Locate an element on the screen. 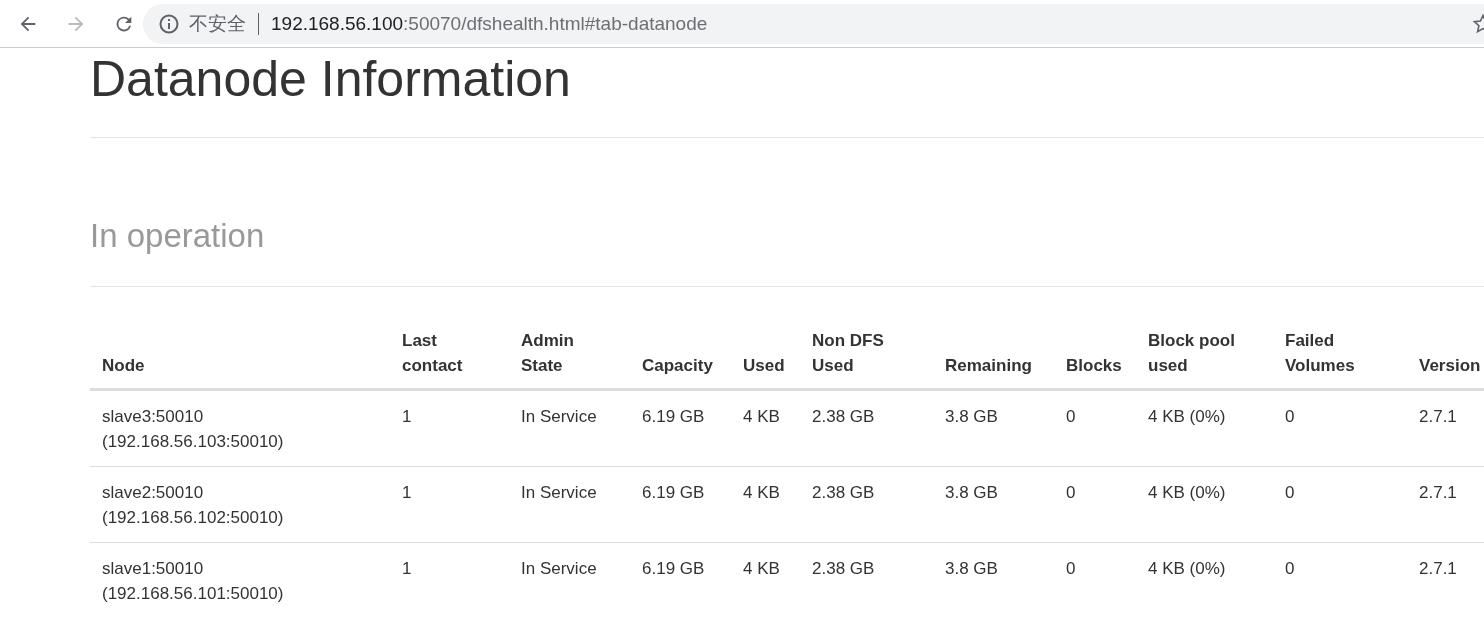 Image resolution: width=1484 pixels, height=637 pixels. section-heading: In operation is located at coordinates (178, 235).